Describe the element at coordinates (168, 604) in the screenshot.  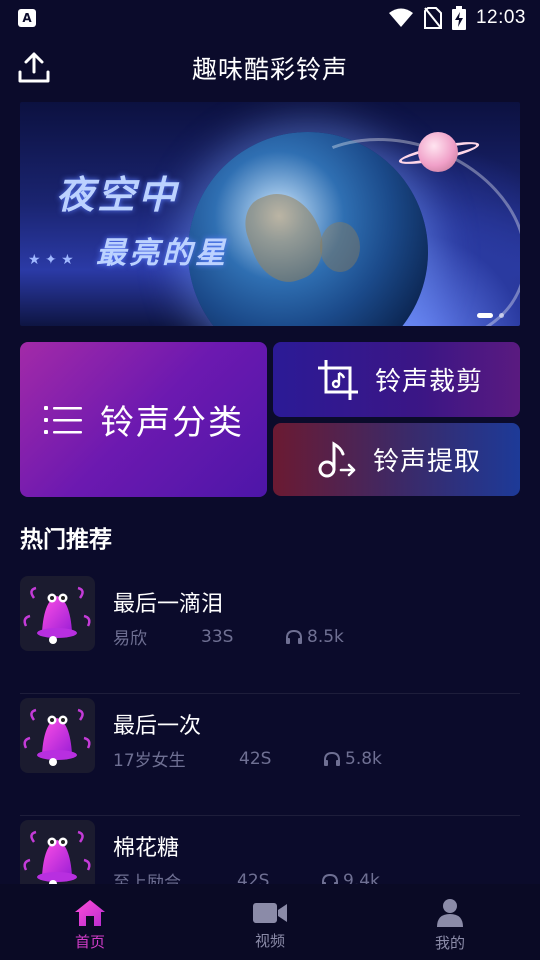
I see `song-title: 最后一滴泪` at that location.